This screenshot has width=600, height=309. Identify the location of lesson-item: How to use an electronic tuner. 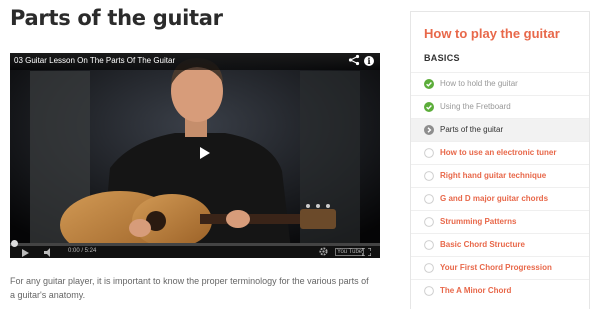
(500, 152).